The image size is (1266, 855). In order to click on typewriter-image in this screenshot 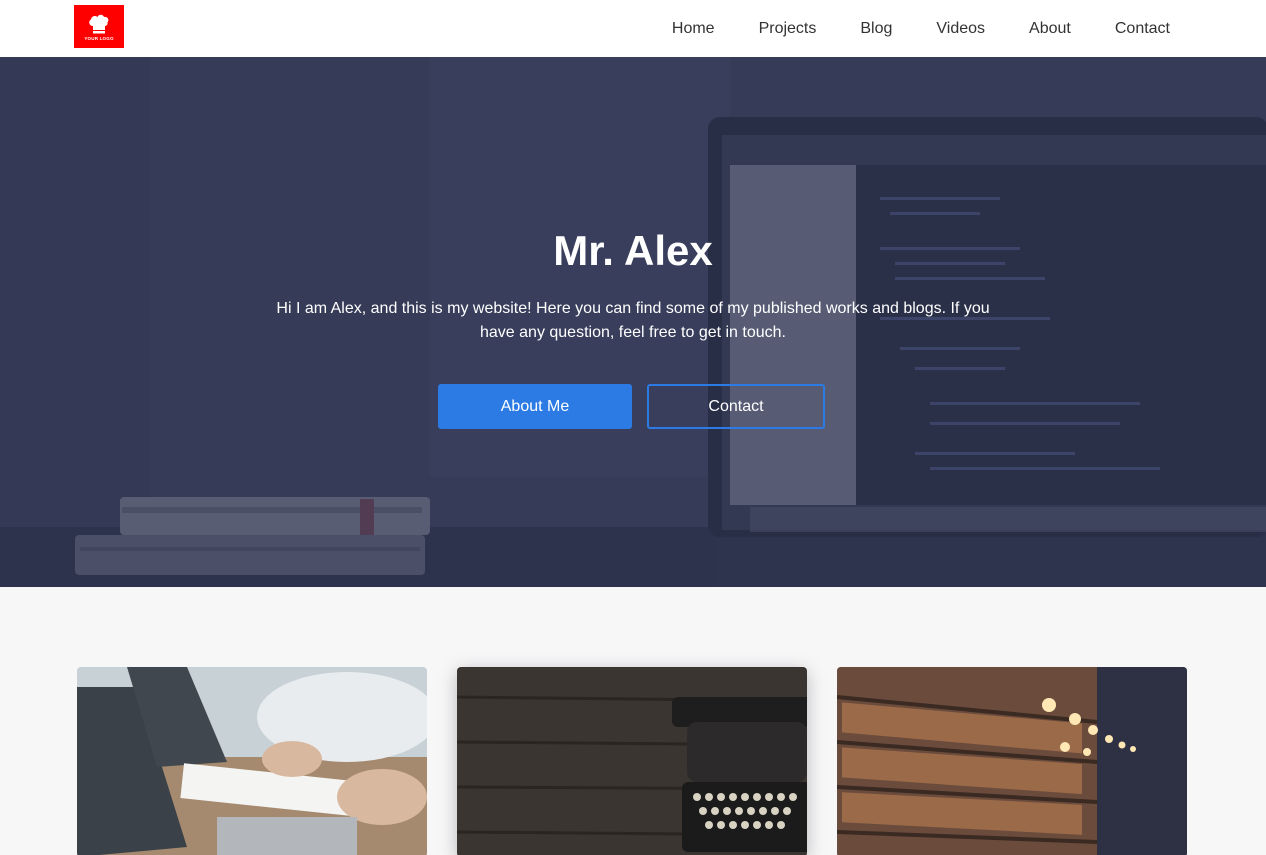, I will do `click(632, 761)`.